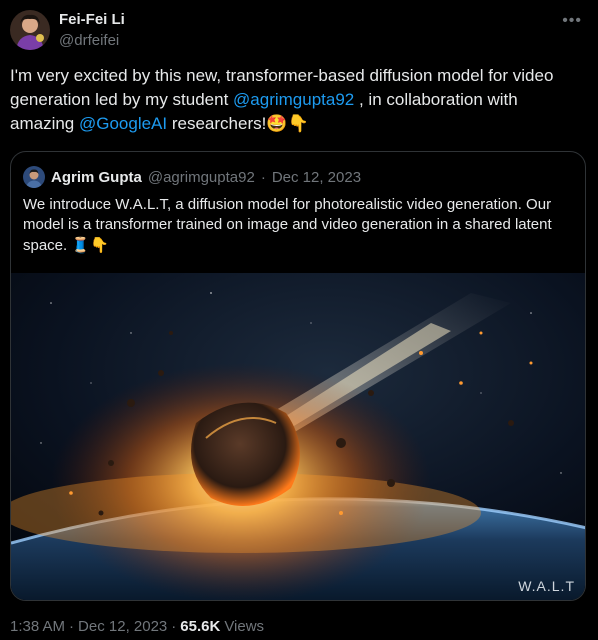 The width and height of the screenshot is (598, 640). What do you see at coordinates (30, 30) in the screenshot?
I see `author-avatar` at bounding box center [30, 30].